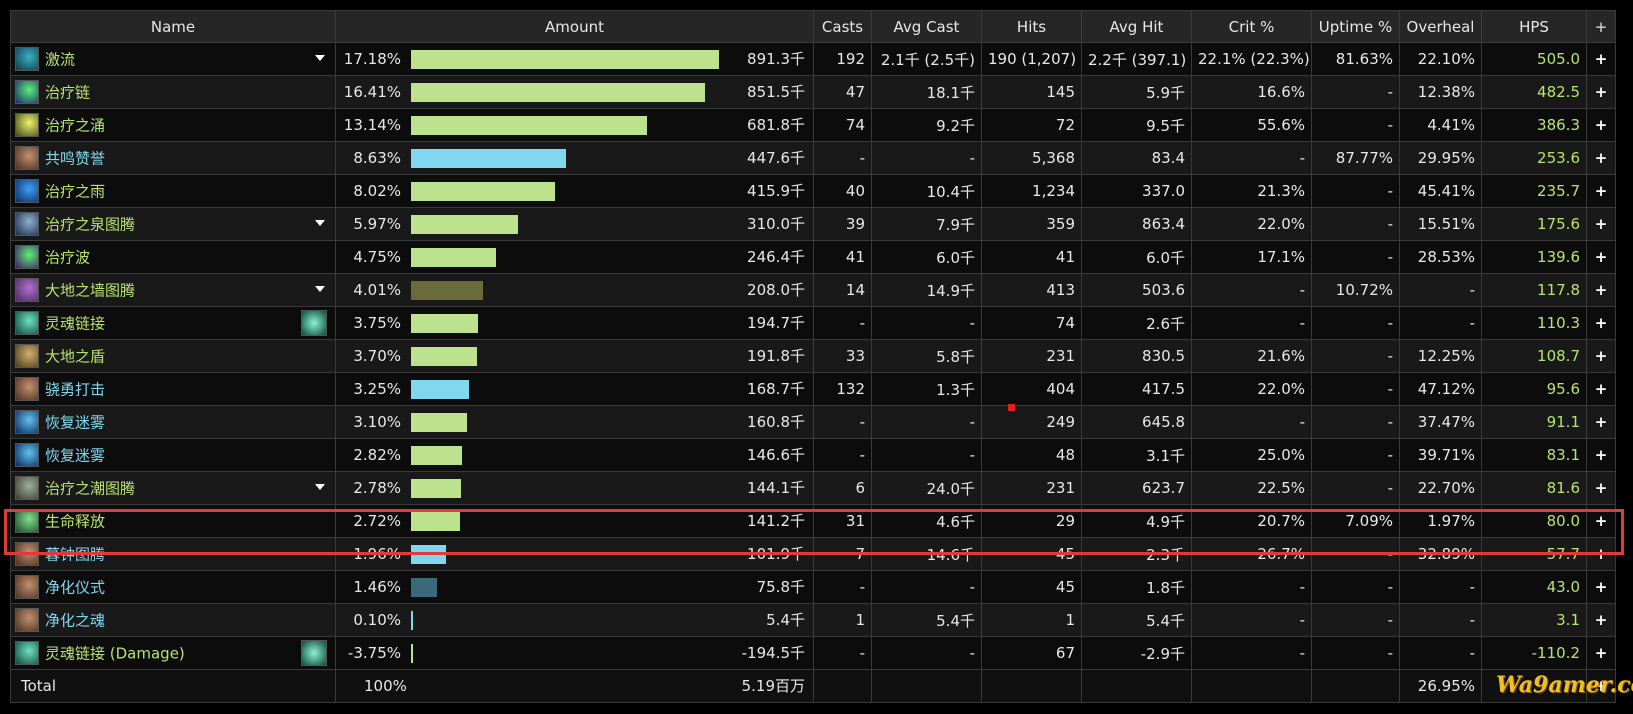  Describe the element at coordinates (90, 291) in the screenshot. I see `spell-name: 大地之墙图腾` at that location.